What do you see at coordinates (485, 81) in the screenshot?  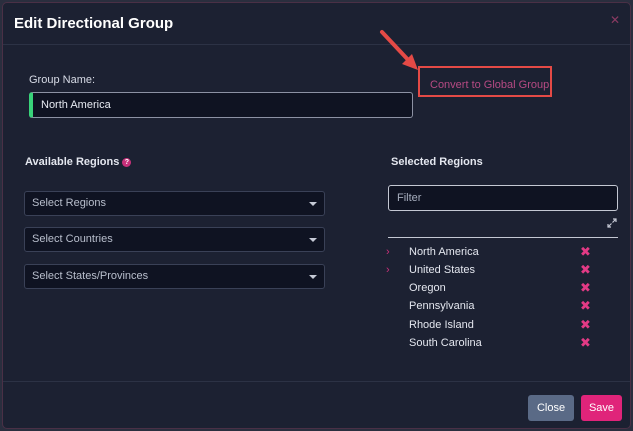 I see `annotation-highlight-box` at bounding box center [485, 81].